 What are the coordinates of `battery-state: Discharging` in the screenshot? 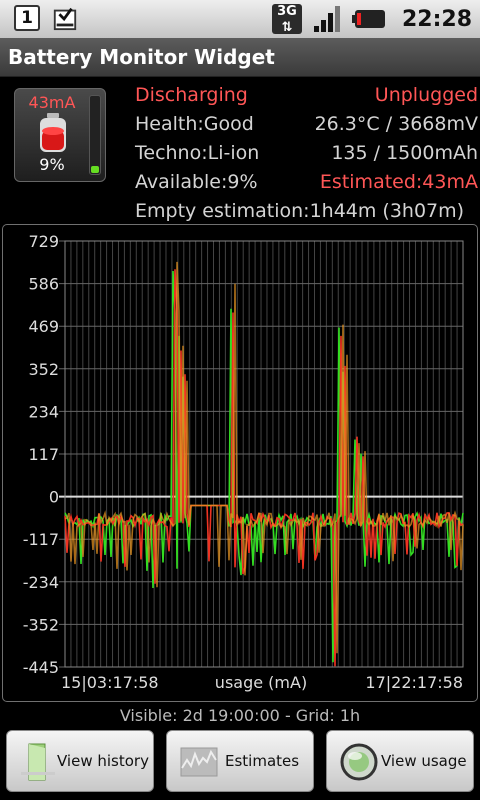 It's located at (191, 95).